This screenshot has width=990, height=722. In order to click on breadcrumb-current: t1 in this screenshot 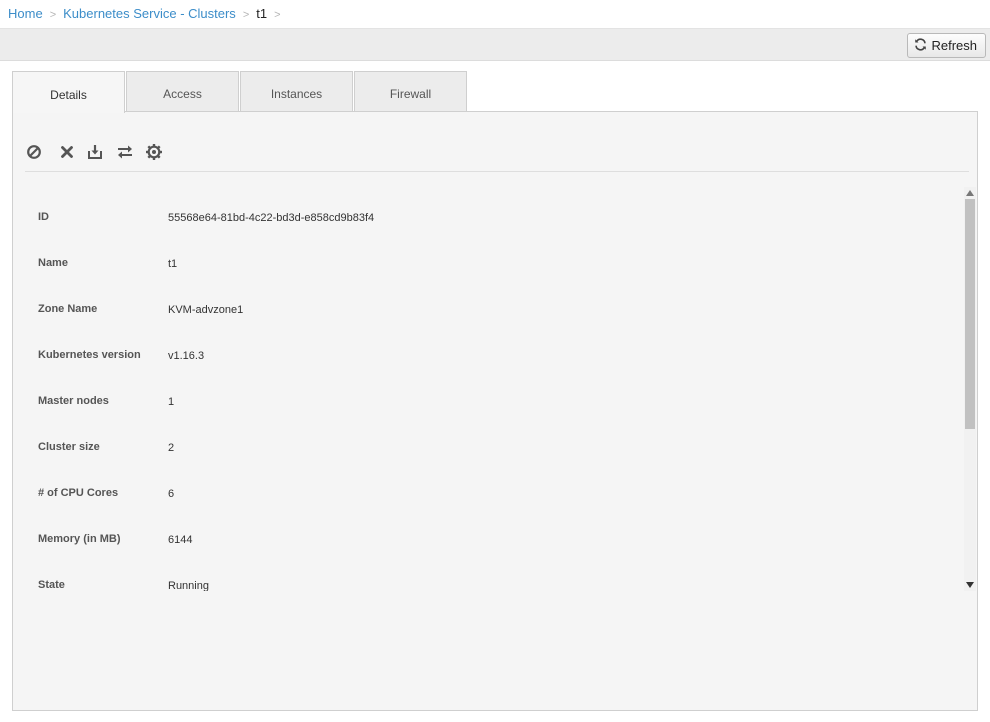, I will do `click(262, 13)`.